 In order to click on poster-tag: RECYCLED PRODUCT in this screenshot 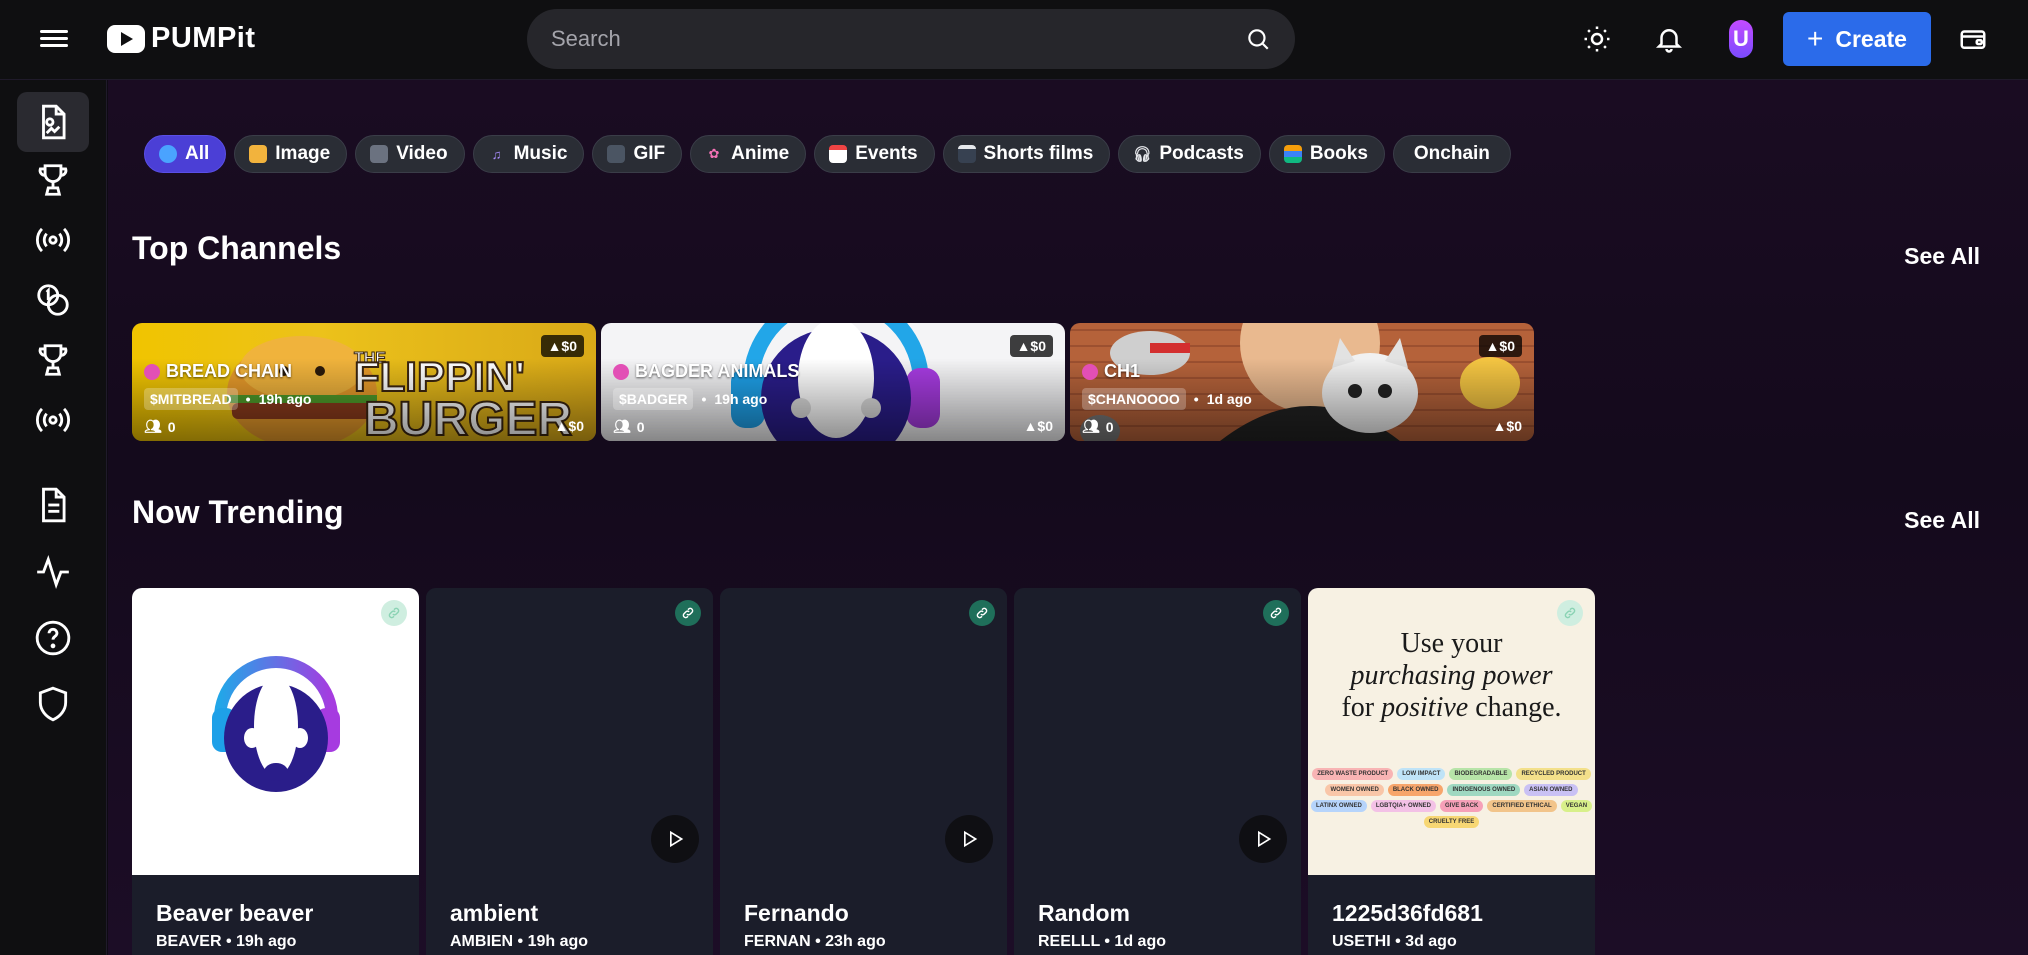, I will do `click(1553, 774)`.